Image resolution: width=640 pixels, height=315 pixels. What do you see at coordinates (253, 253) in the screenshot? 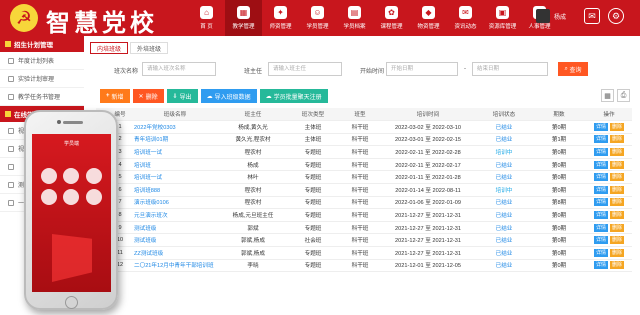
I see `head-teacher: 郭斌,杨成` at bounding box center [253, 253].